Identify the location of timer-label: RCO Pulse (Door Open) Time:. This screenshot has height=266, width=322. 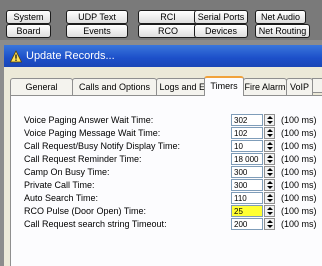
(85, 211).